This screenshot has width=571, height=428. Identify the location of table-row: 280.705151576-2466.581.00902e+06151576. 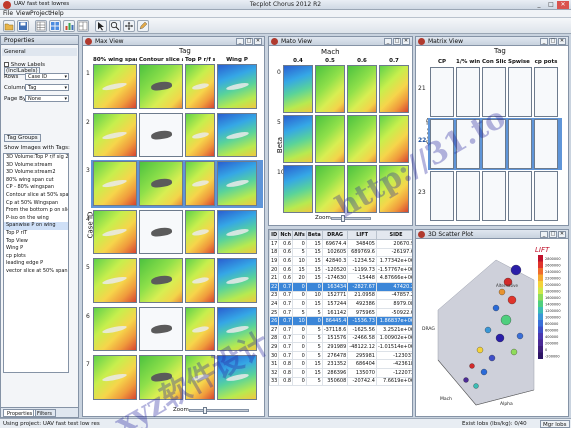
(340, 338).